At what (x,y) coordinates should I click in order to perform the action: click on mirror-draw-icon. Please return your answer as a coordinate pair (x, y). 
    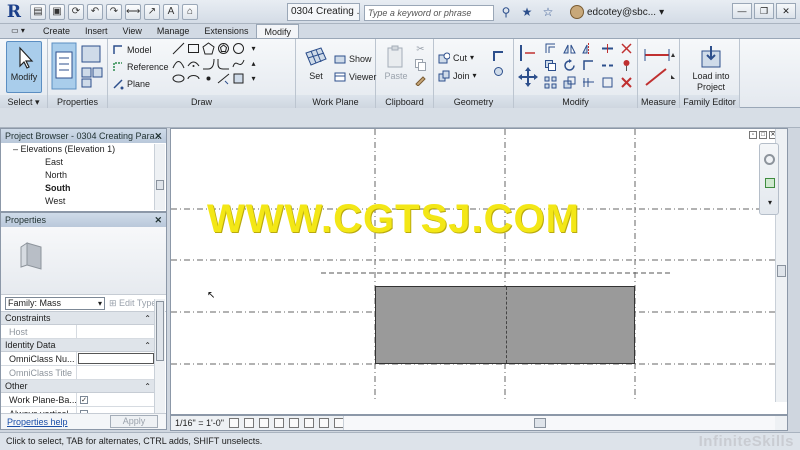
    Looking at the image, I should click on (588, 48).